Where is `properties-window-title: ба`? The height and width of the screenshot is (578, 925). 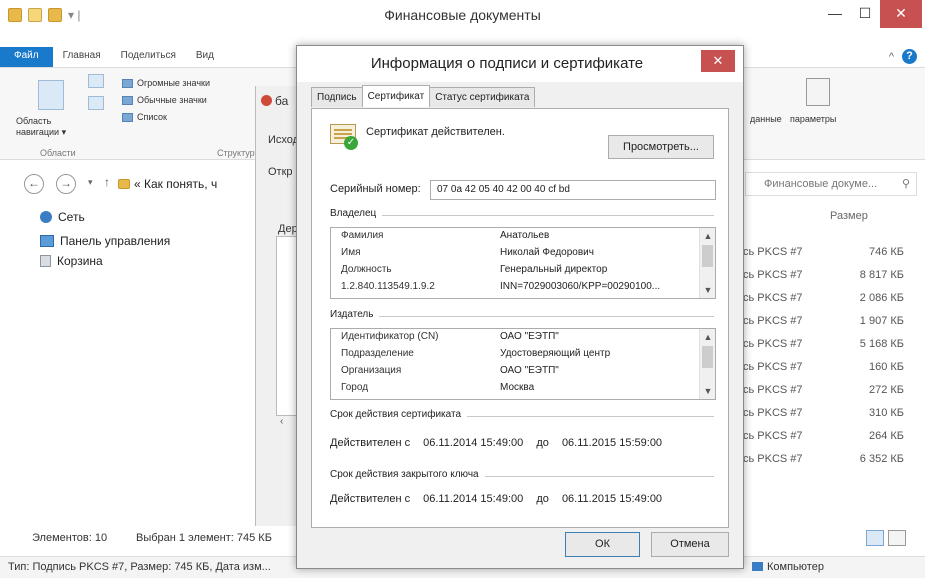 properties-window-title: ба is located at coordinates (274, 101).